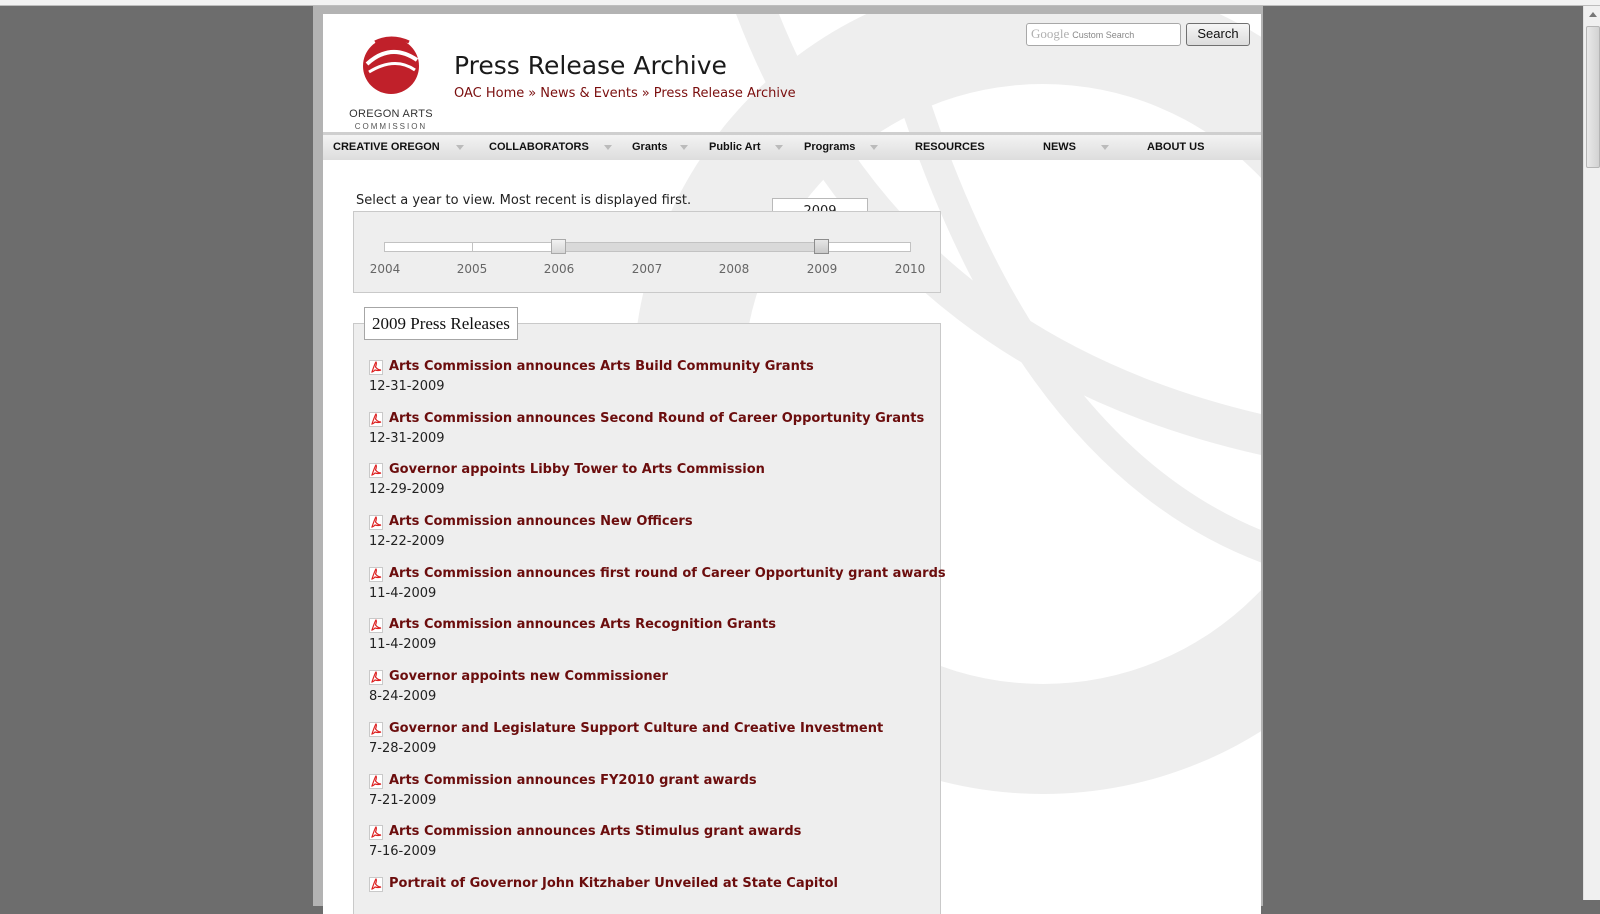  I want to click on press-release-link: Governor appoints new Commissioner, so click(528, 676).